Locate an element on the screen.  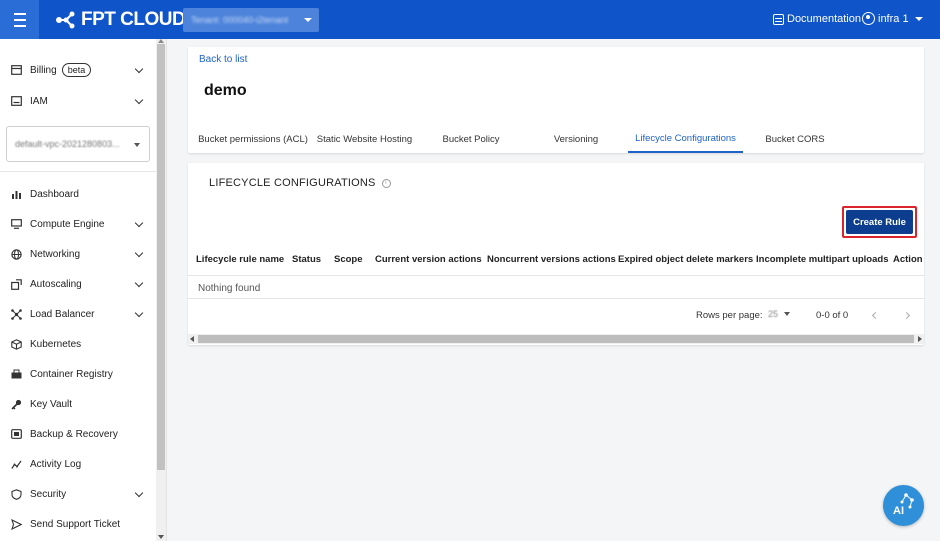
tab-static-website-hosting: Static Website Hosting is located at coordinates (364, 139).